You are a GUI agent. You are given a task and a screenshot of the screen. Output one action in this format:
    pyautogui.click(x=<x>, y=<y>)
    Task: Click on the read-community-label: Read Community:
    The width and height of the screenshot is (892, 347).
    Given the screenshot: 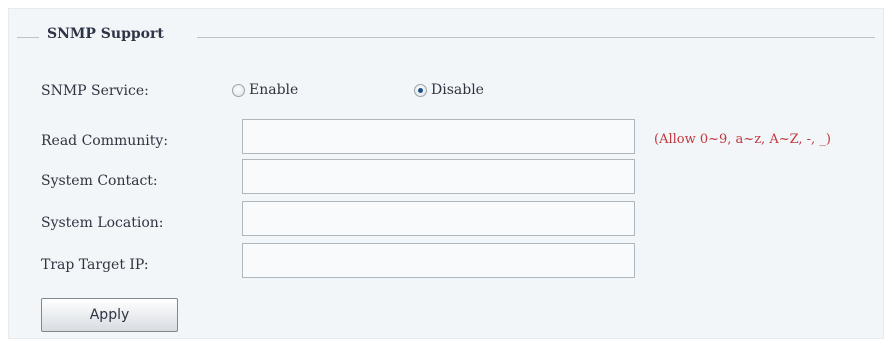 What is the action you would take?
    pyautogui.click(x=105, y=141)
    